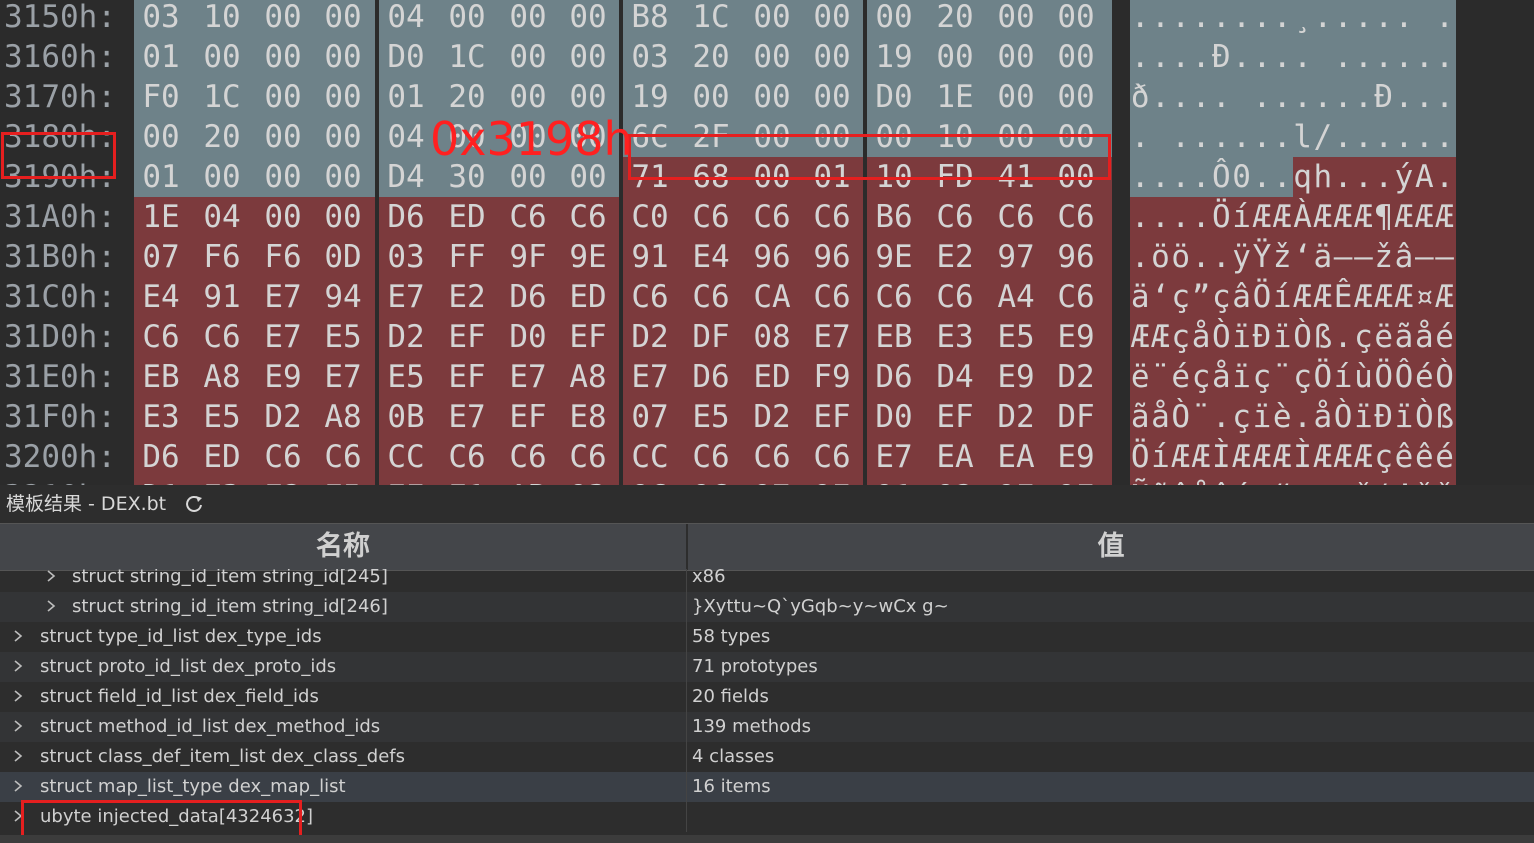 The image size is (1534, 843). Describe the element at coordinates (1292, 457) in the screenshot. I see `hex-ascii-text: ÖíÆÆÌÆÆÆÌÆÆÆçêêé` at that location.